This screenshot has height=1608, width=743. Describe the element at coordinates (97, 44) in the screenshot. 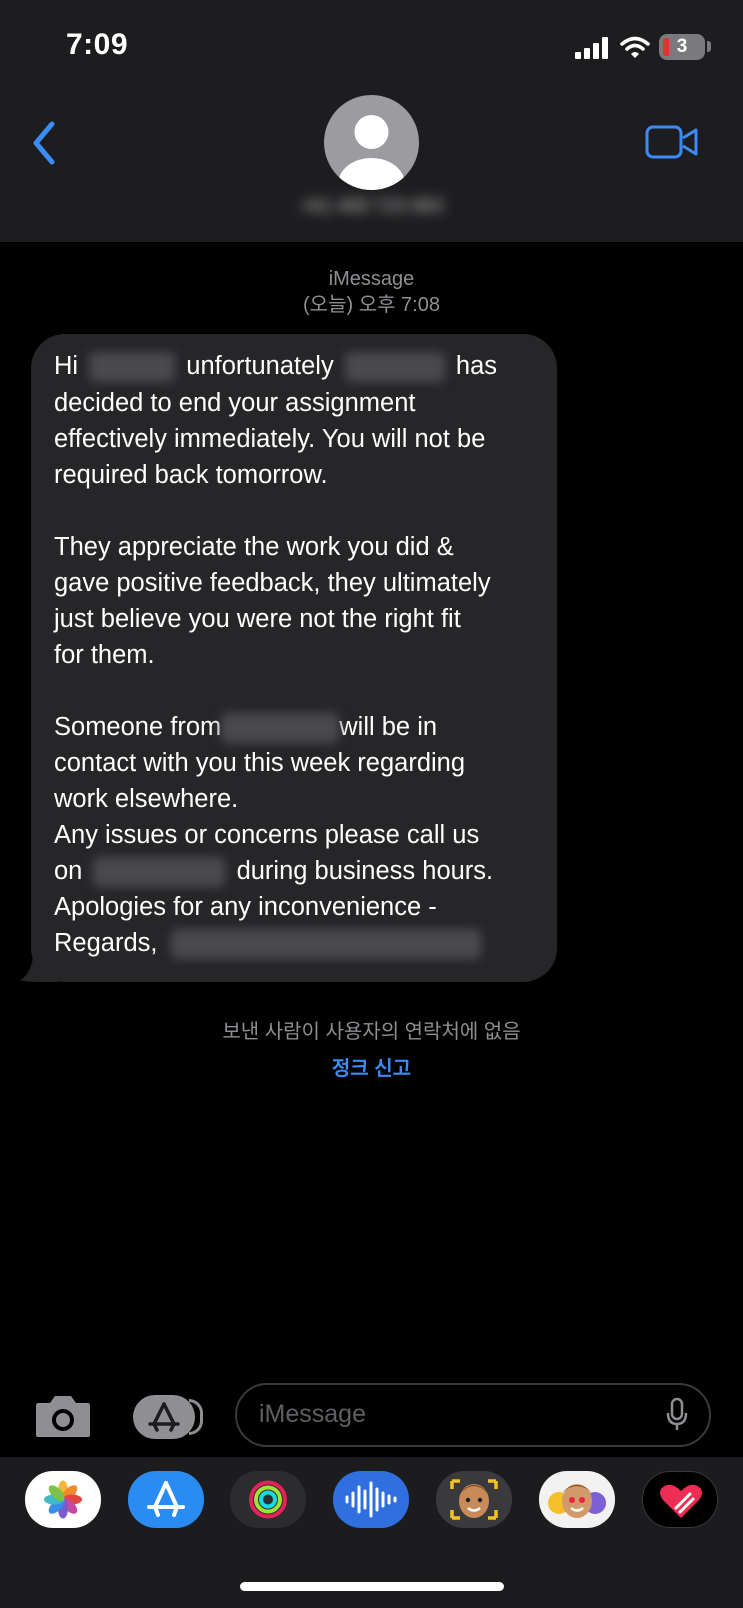

I see `status-time: 7:09` at that location.